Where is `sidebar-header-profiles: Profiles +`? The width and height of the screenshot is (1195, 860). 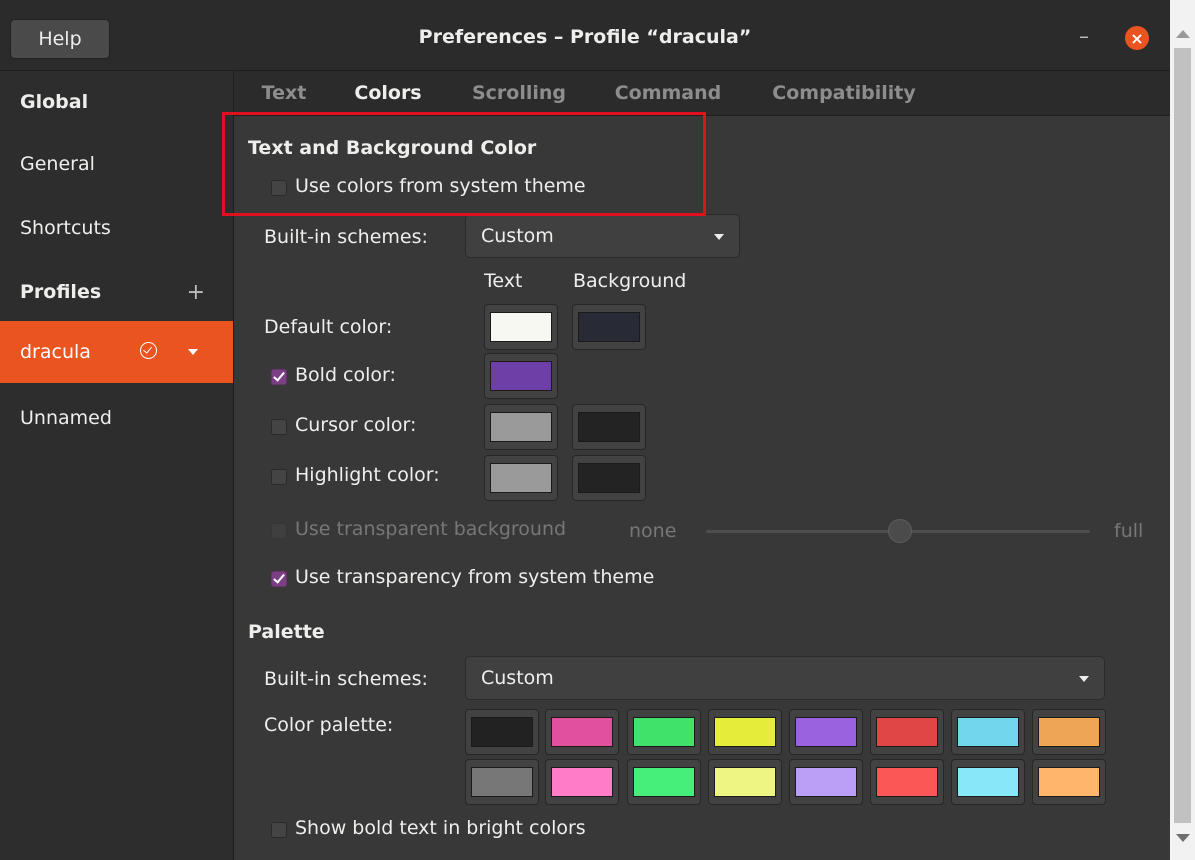
sidebar-header-profiles: Profiles + is located at coordinates (116, 292).